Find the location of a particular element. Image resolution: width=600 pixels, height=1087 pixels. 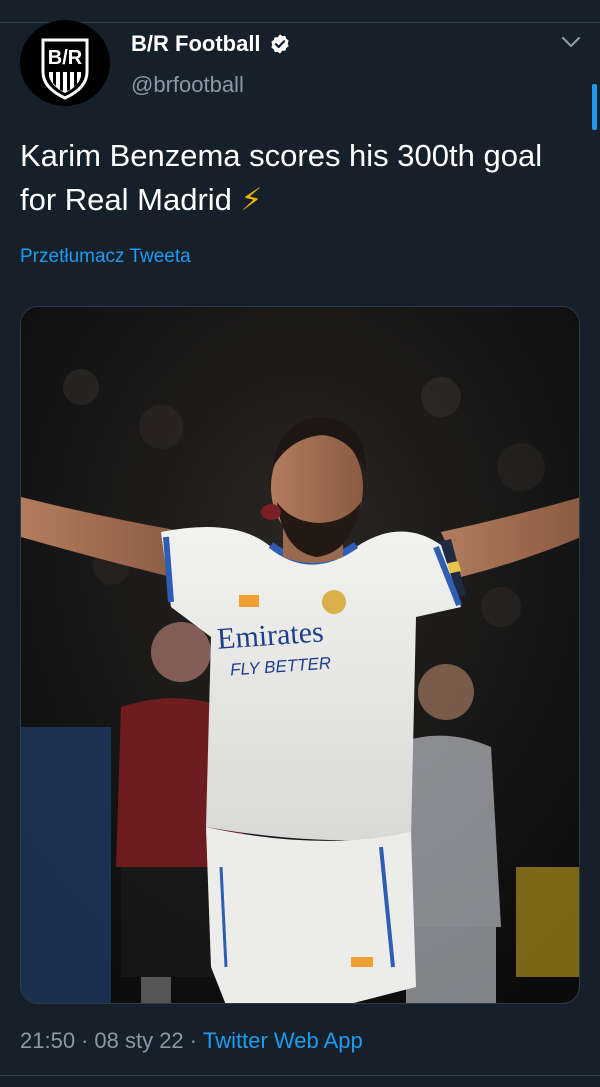

author-row: B/R Football is located at coordinates (211, 44).